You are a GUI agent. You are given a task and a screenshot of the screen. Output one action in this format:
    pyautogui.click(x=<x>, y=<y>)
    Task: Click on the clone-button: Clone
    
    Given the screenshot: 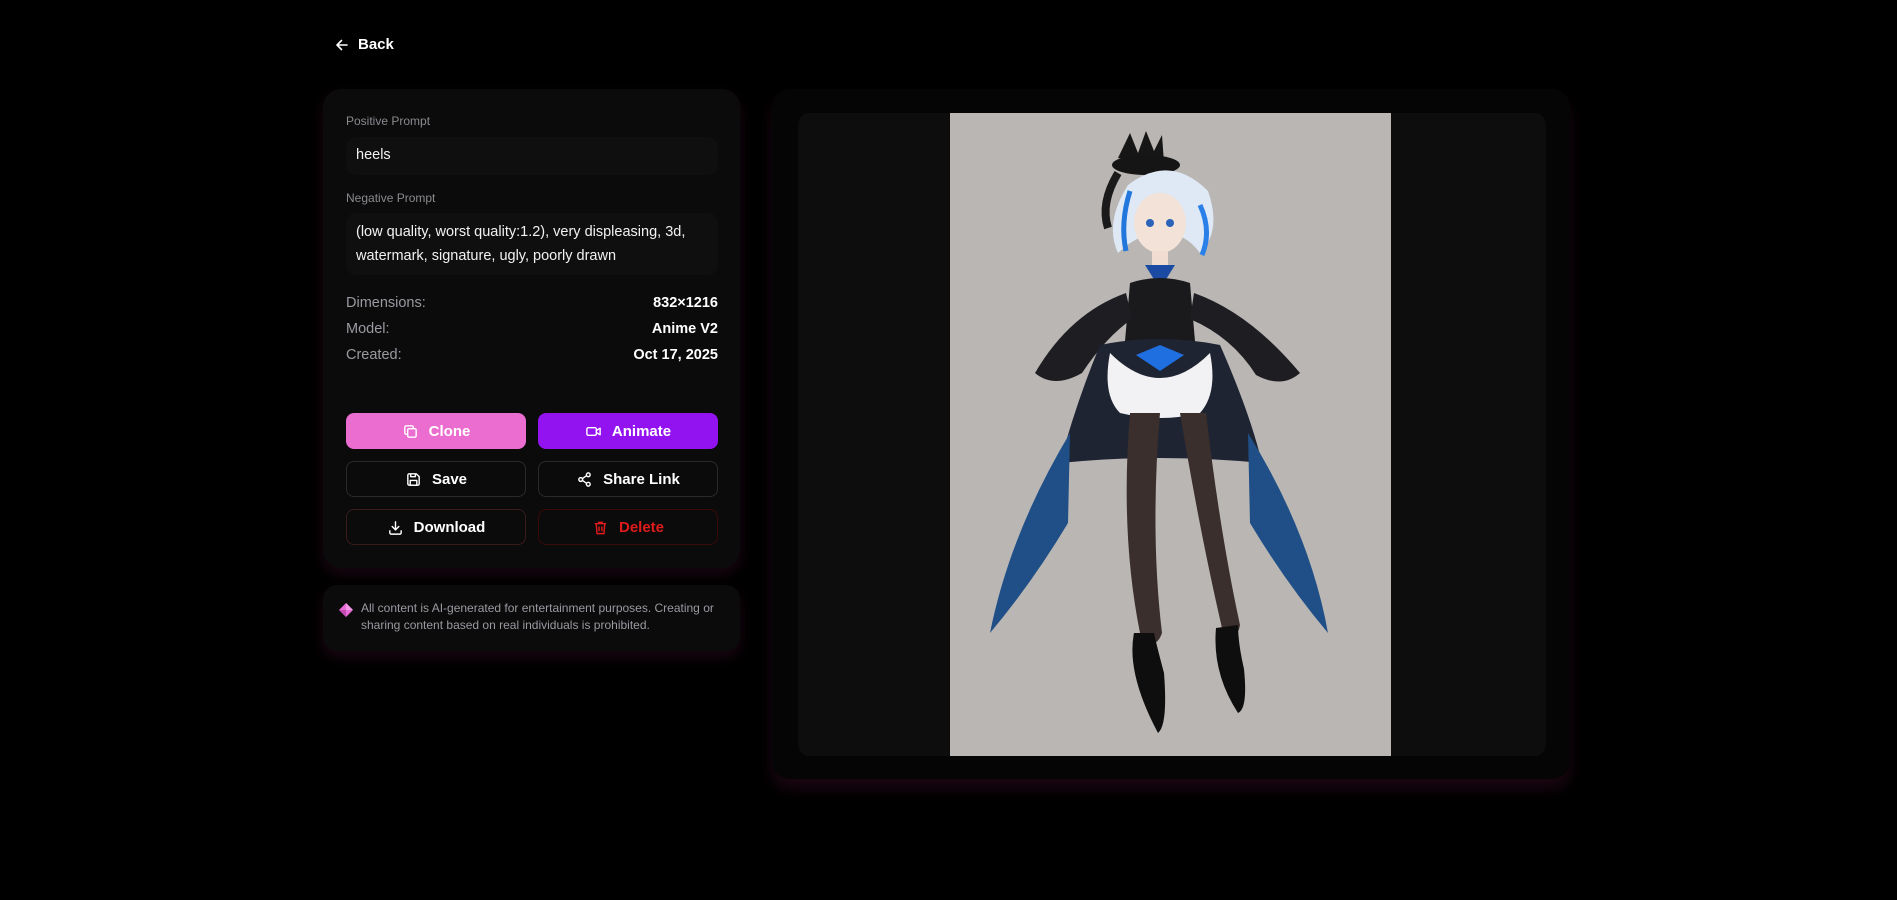 What is the action you would take?
    pyautogui.click(x=436, y=431)
    